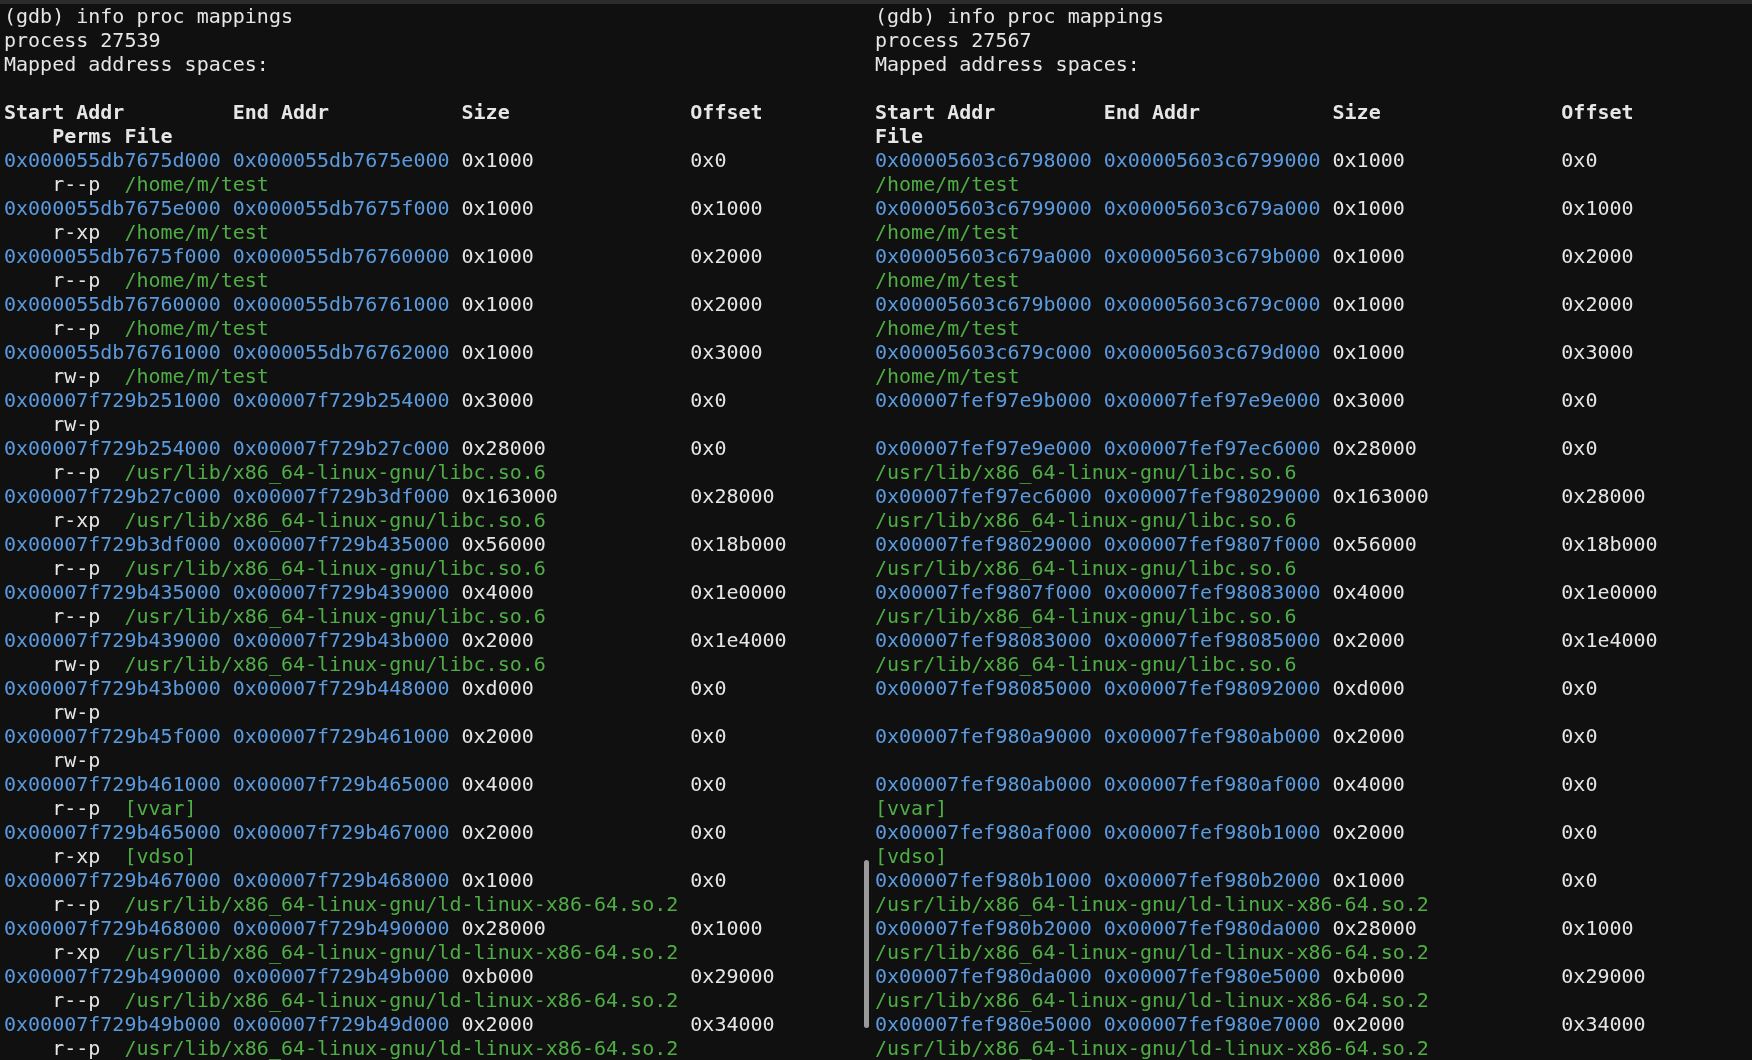  What do you see at coordinates (983, 736) in the screenshot?
I see `start-address: 0x00007fef980a9000` at bounding box center [983, 736].